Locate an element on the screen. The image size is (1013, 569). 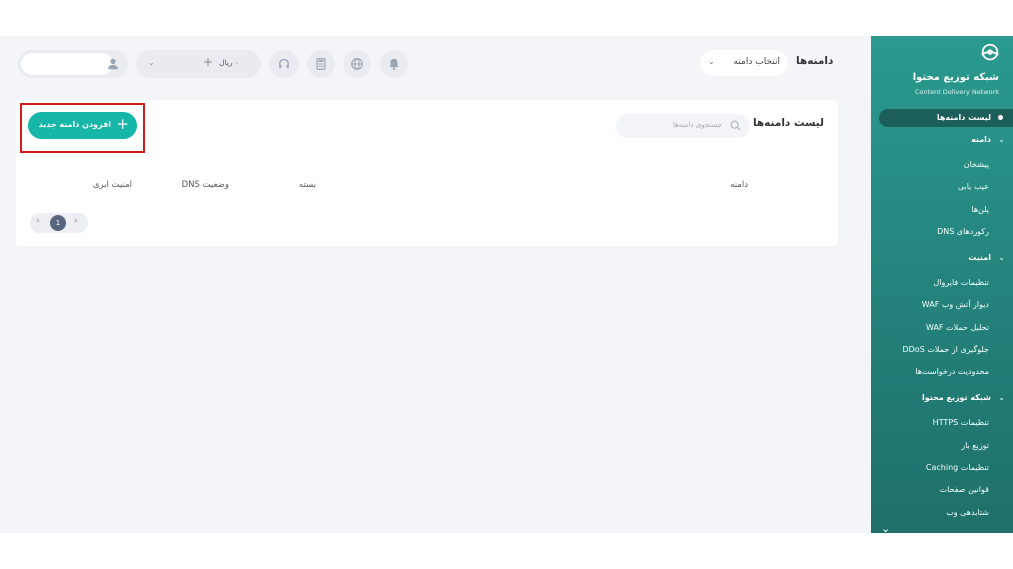
card-title: لیست دامنه‌ها is located at coordinates (788, 123).